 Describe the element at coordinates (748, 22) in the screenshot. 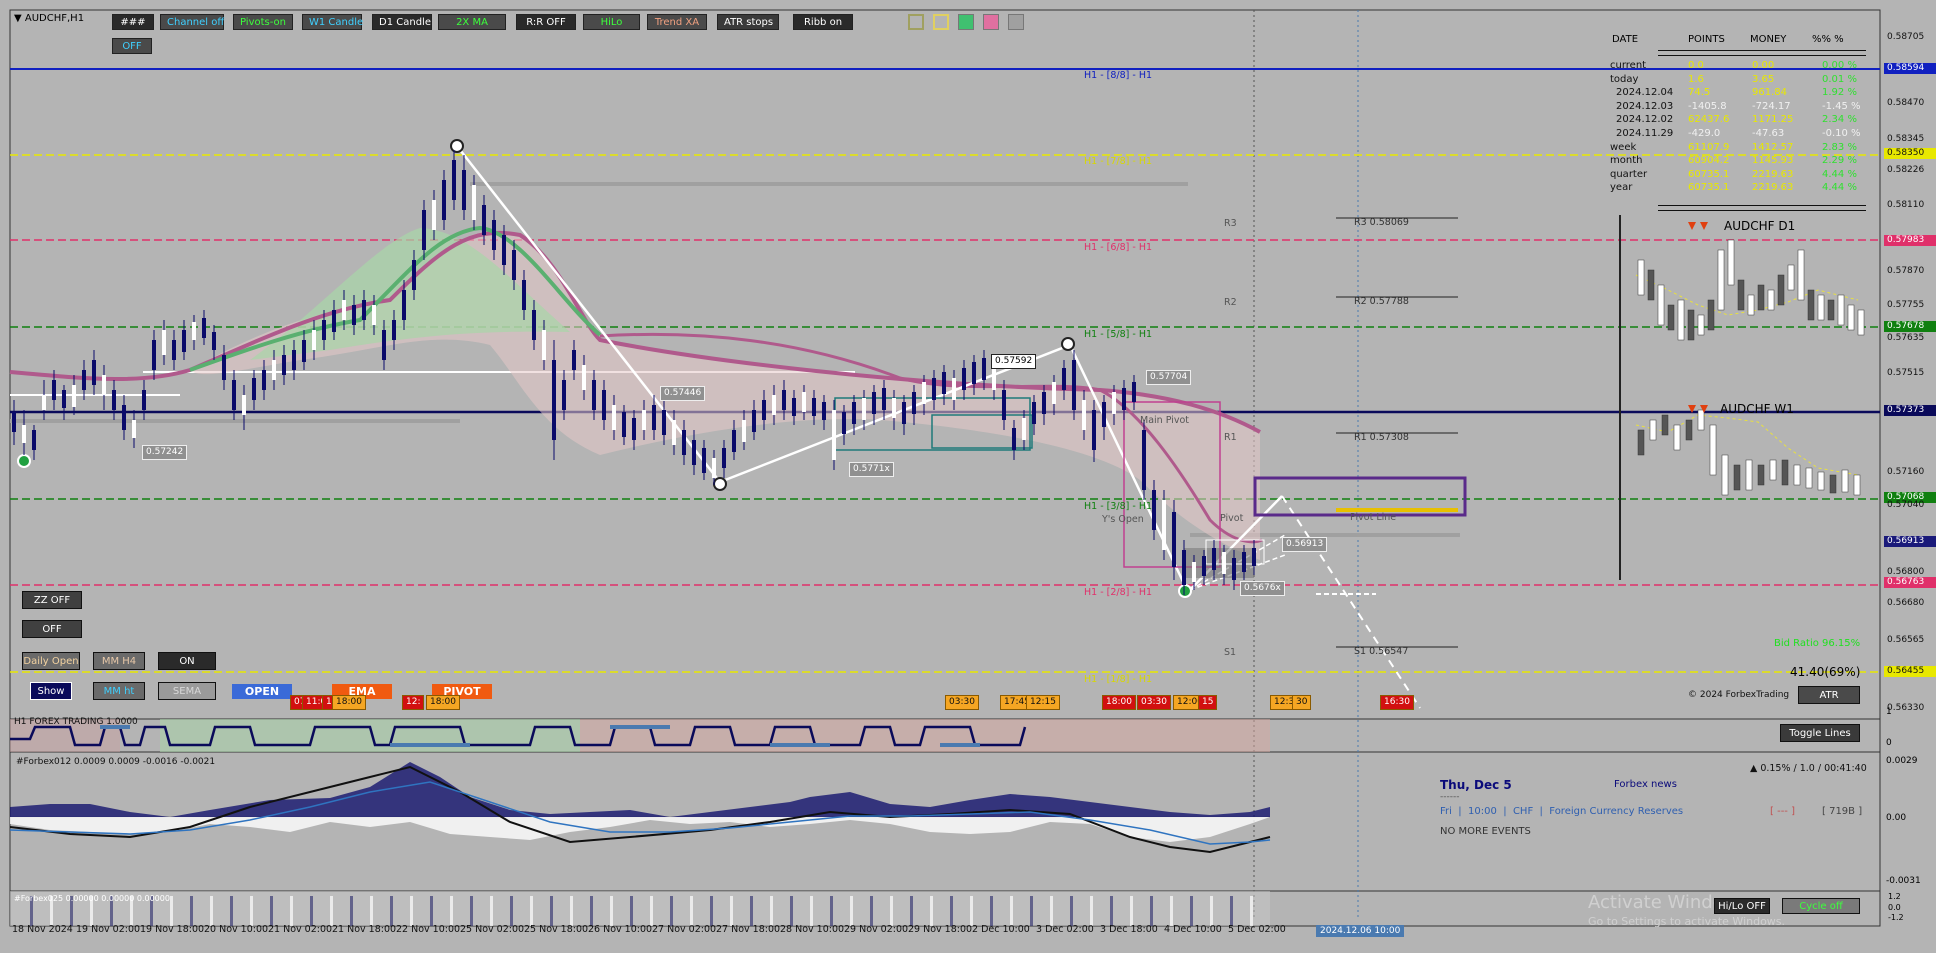

I see `toolbar-button-9: ATR stops` at that location.